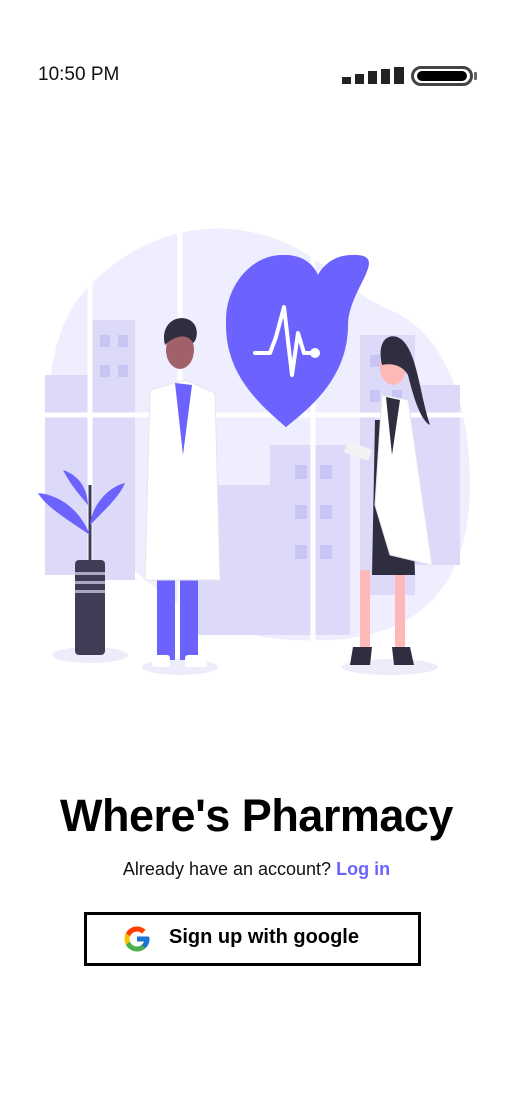  Describe the element at coordinates (79, 74) in the screenshot. I see `status-time: 10:50 PM` at that location.